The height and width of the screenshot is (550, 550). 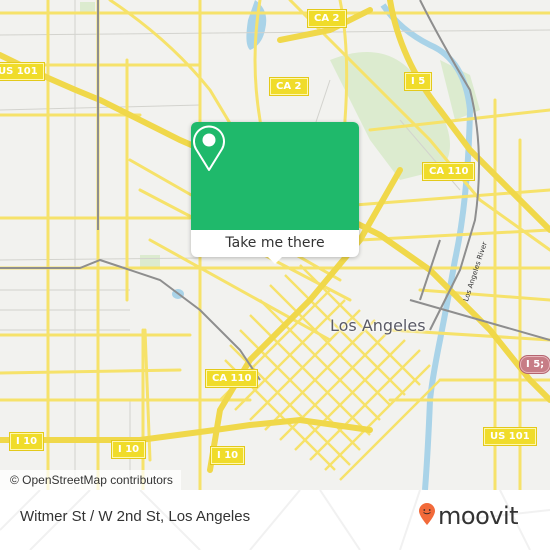 What do you see at coordinates (275, 260) in the screenshot?
I see `popup-tail` at bounding box center [275, 260].